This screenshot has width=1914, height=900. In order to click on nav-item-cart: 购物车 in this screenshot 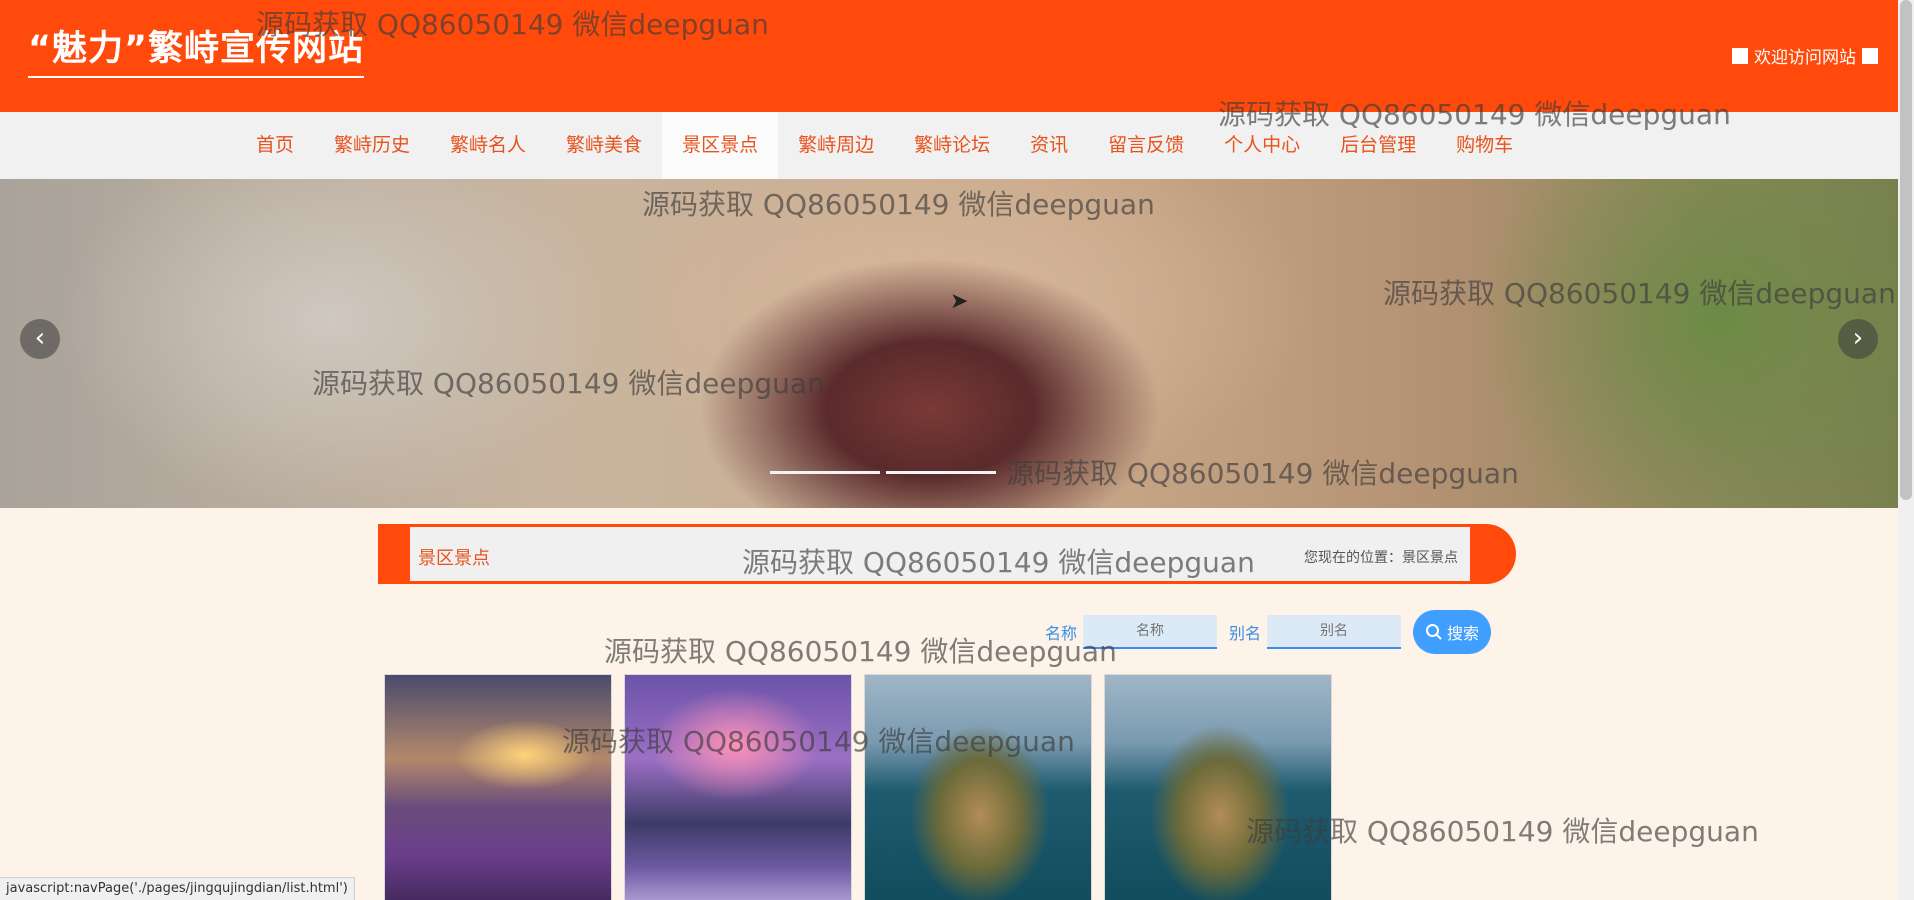, I will do `click(1484, 145)`.